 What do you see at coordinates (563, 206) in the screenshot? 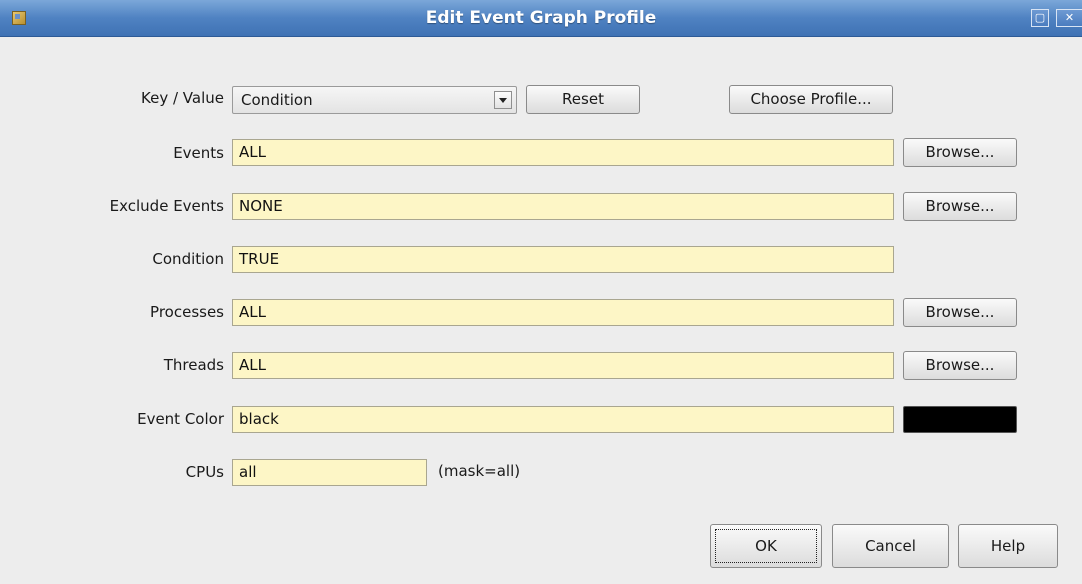
I see `exclude-events-field: NONE` at bounding box center [563, 206].